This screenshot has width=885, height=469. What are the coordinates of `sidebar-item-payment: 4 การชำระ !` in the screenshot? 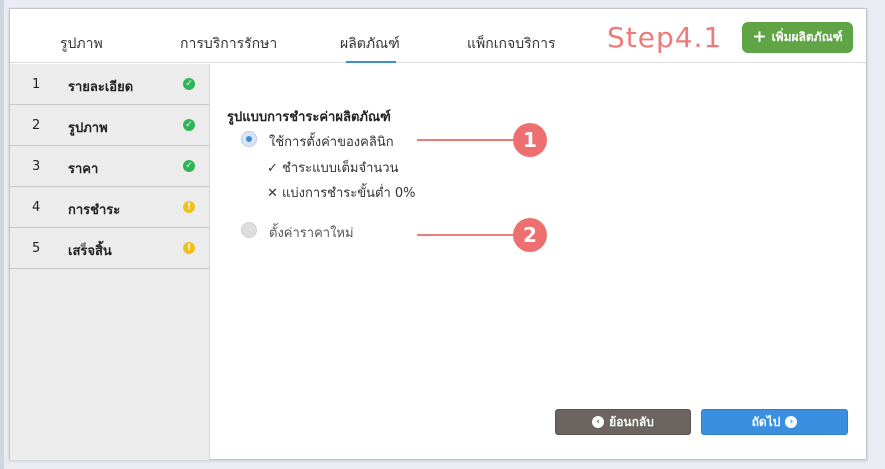 It's located at (109, 207).